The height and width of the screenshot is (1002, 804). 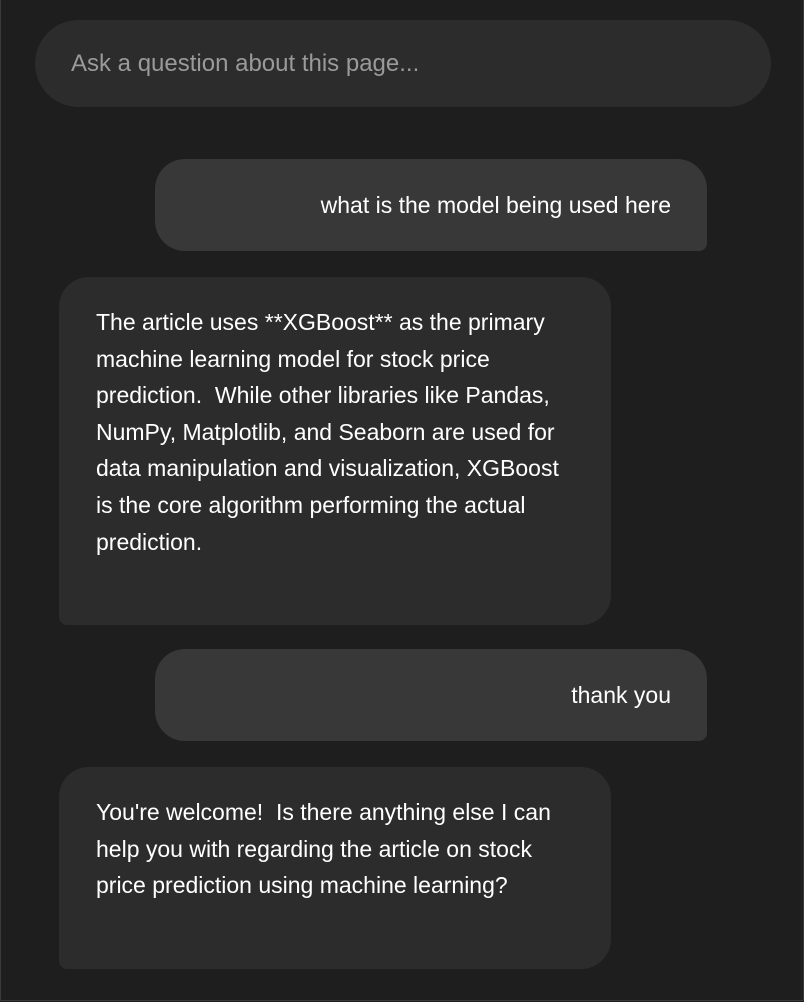 What do you see at coordinates (403, 63) in the screenshot?
I see `ask-question-input` at bounding box center [403, 63].